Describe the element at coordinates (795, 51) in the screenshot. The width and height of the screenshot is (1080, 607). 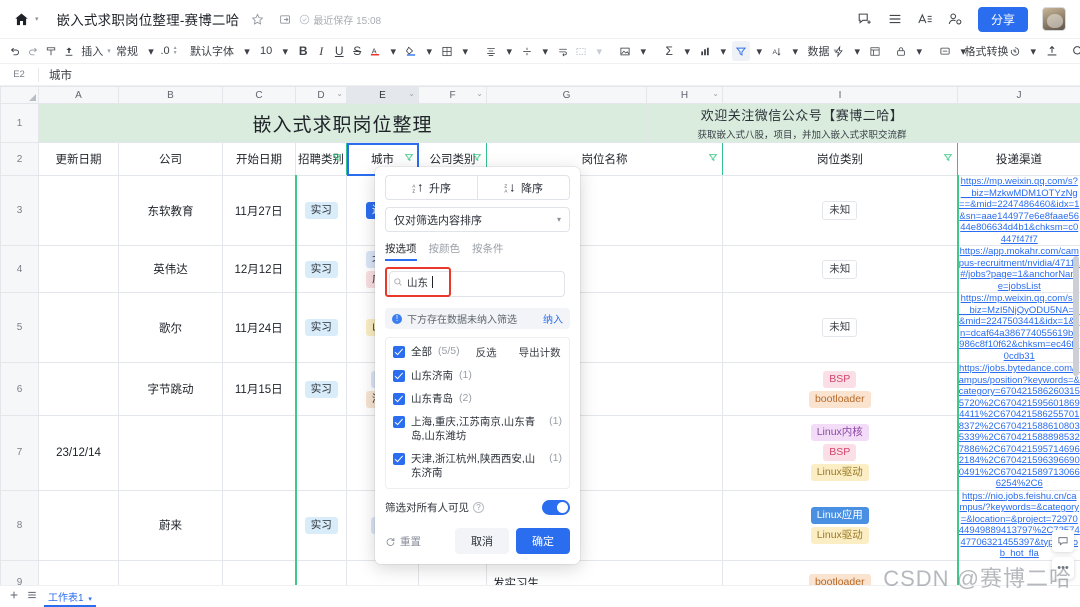
I see `sort-chevron-icon: ▾` at that location.